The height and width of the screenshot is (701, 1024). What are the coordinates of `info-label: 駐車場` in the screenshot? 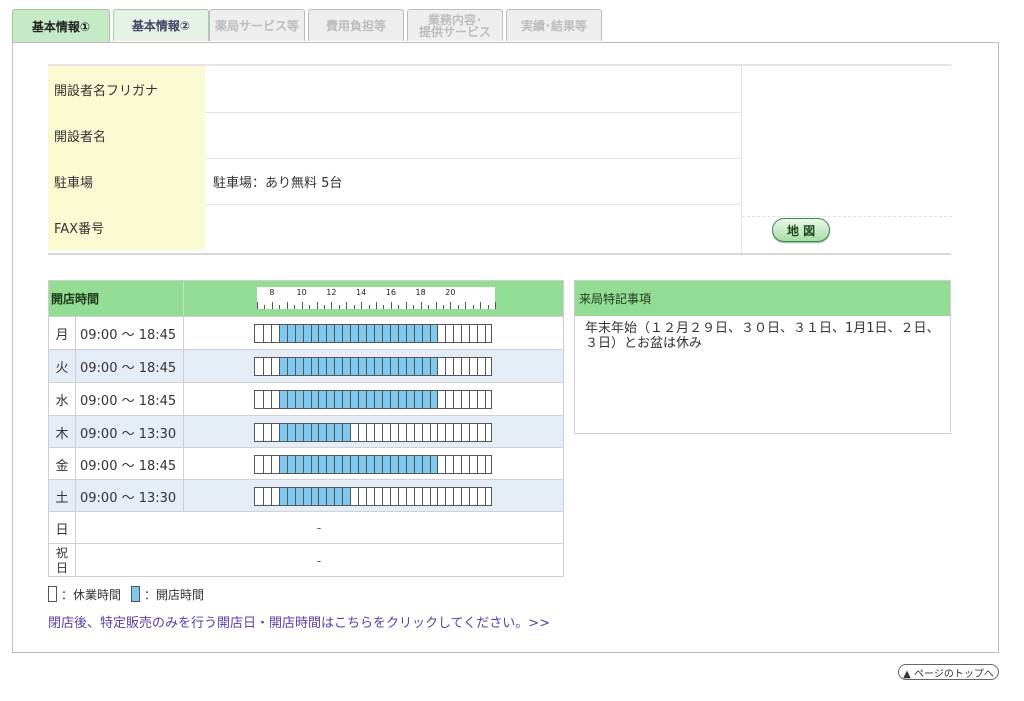 It's located at (126, 181).